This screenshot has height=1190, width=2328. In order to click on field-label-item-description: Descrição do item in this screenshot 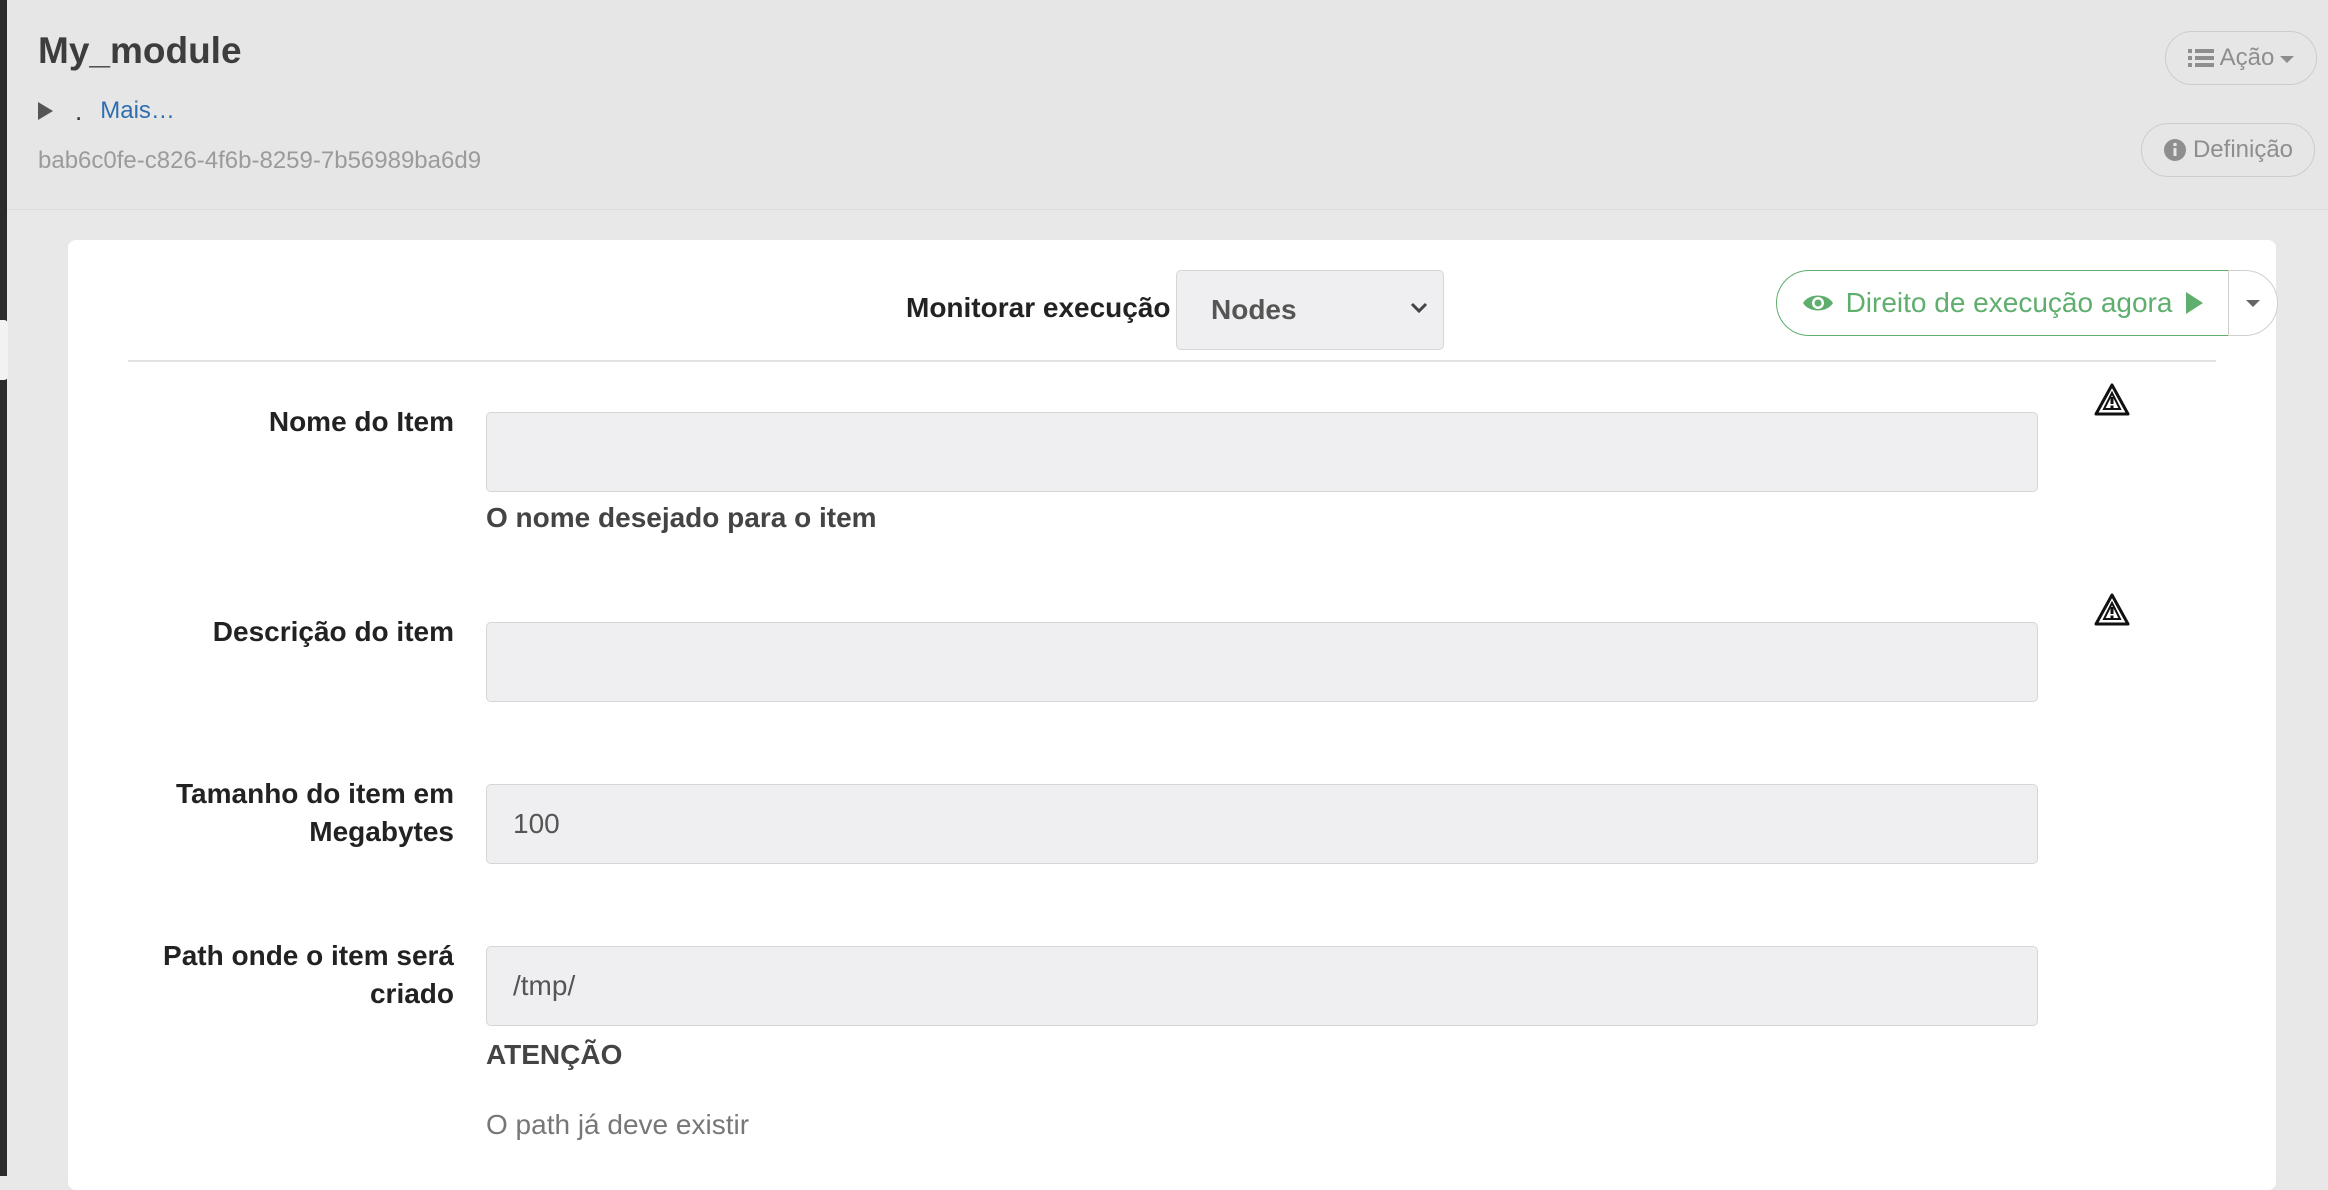, I will do `click(333, 631)`.